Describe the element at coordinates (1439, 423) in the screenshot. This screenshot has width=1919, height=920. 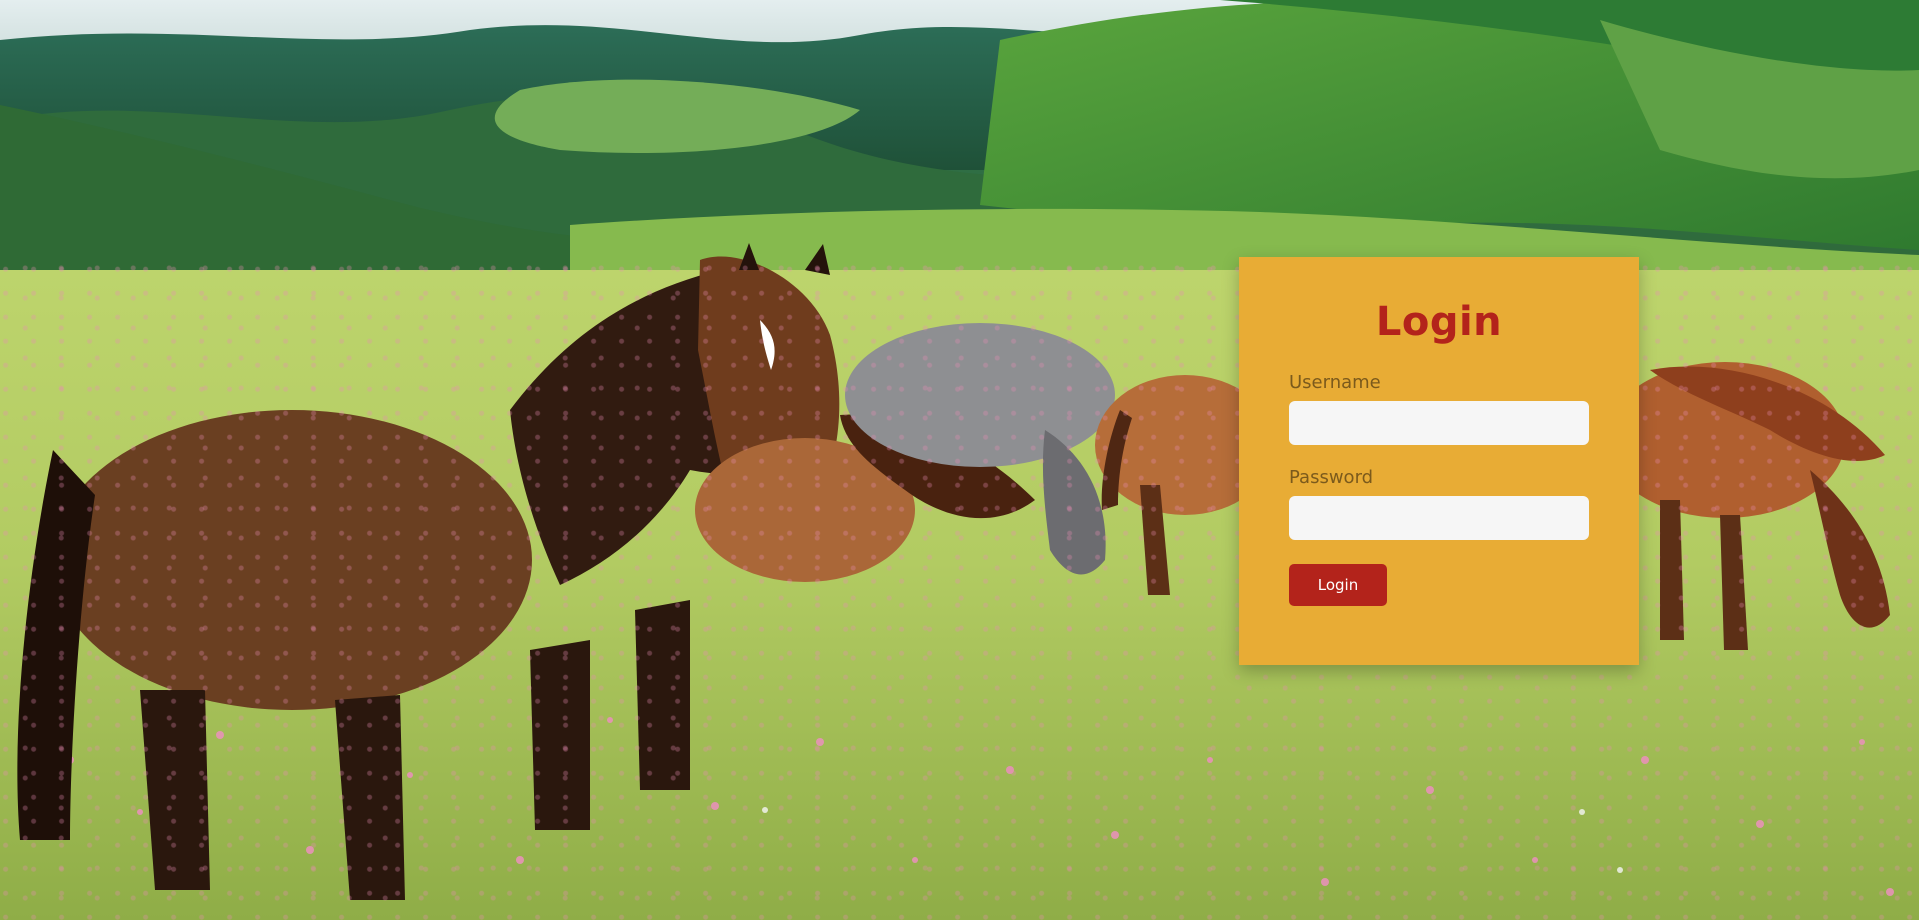
I see `username-input` at that location.